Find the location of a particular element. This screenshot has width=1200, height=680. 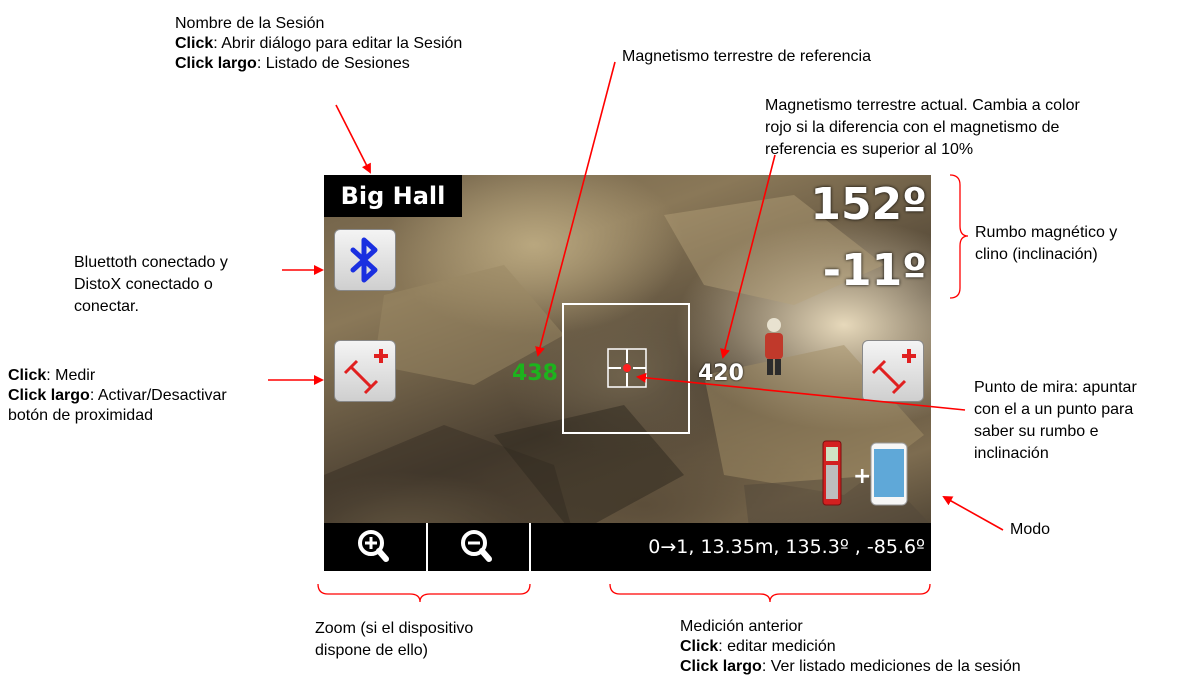

current-magnetism-line3: referencia es superior al 10% is located at coordinates (869, 149).